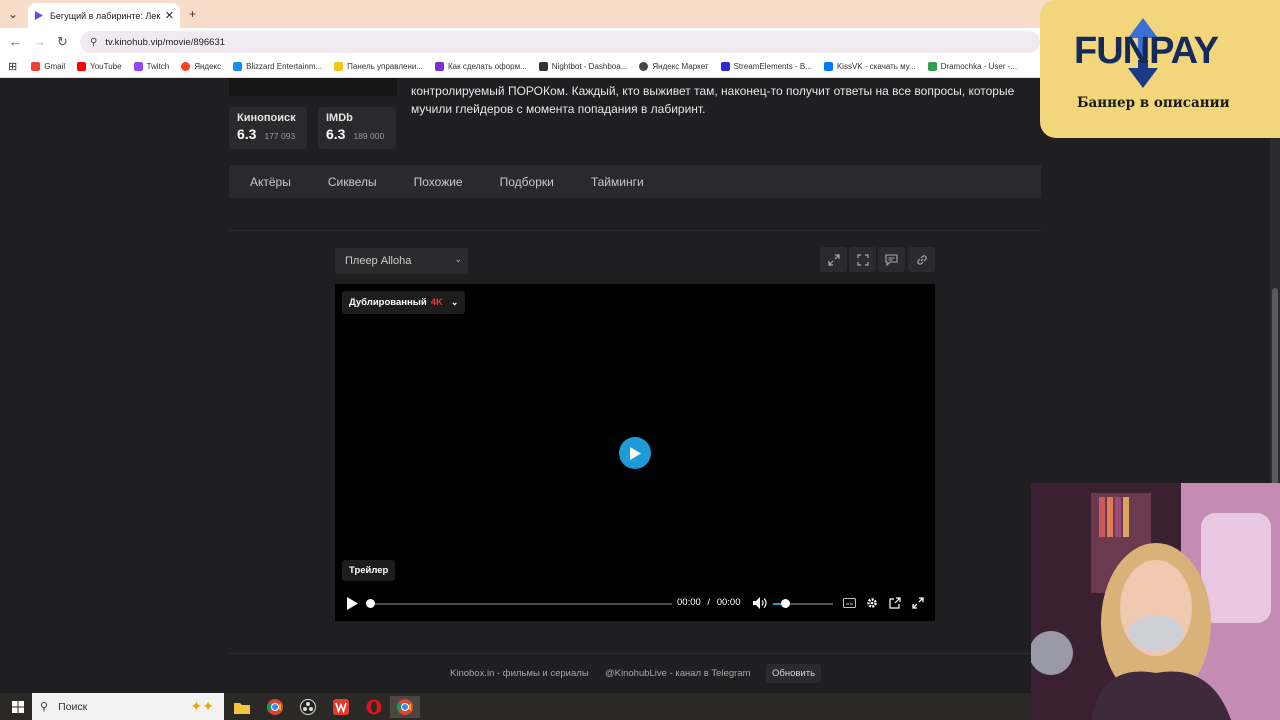 This screenshot has height=720, width=1280. Describe the element at coordinates (932, 66) in the screenshot. I see `dramochka-icon` at that location.